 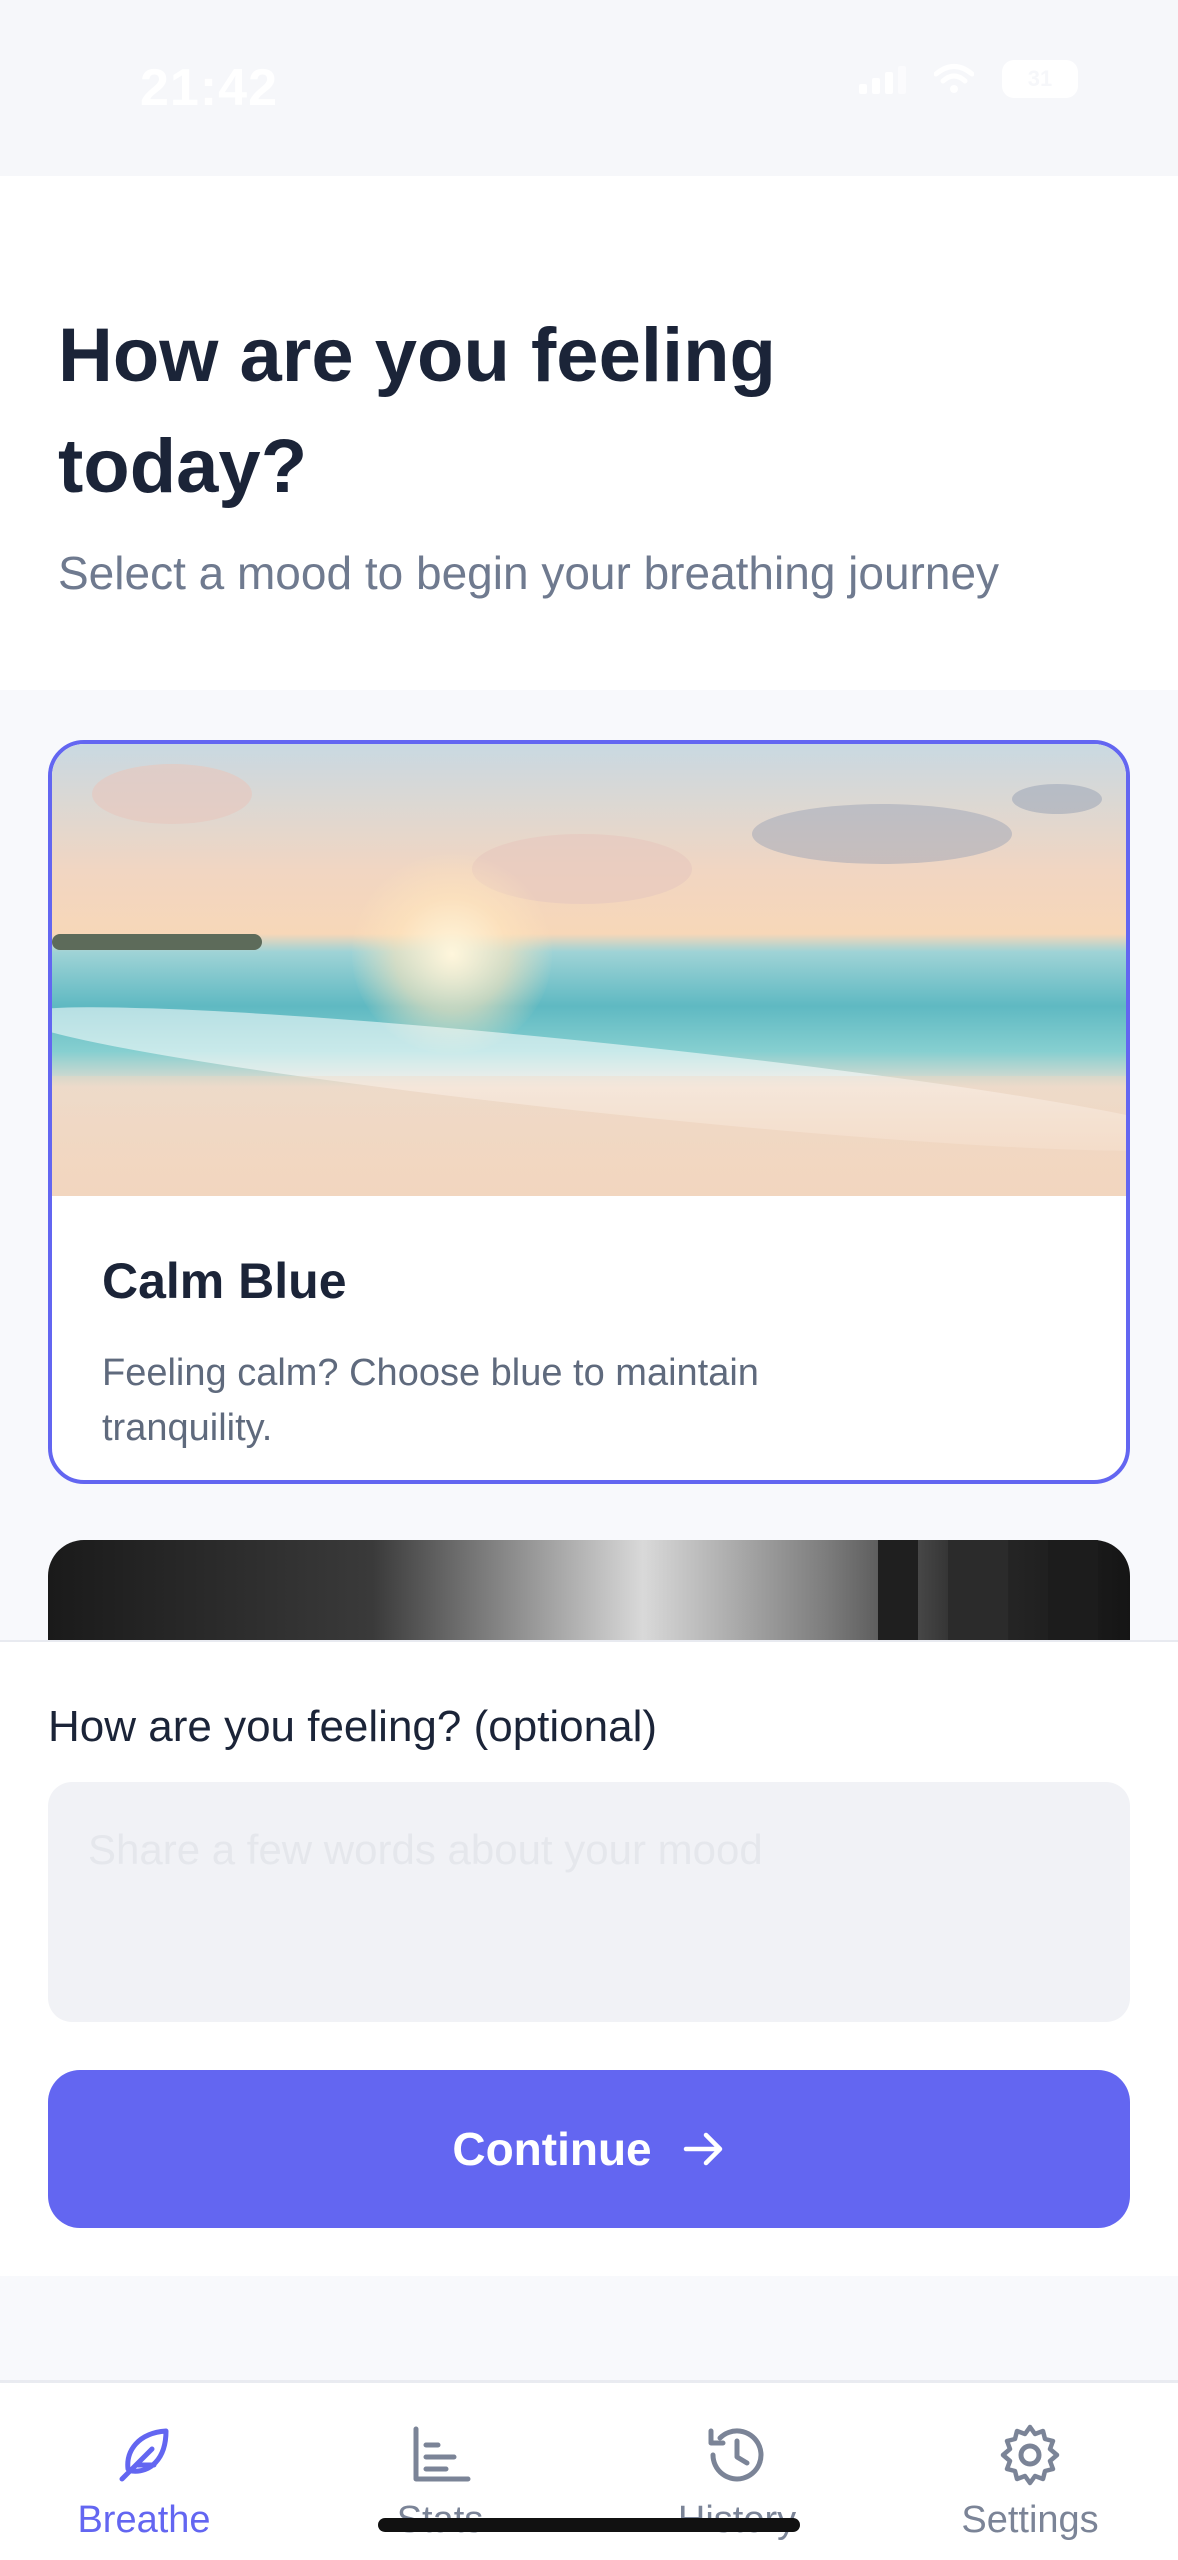 I want to click on status-bar: 21:42 31, so click(x=589, y=88).